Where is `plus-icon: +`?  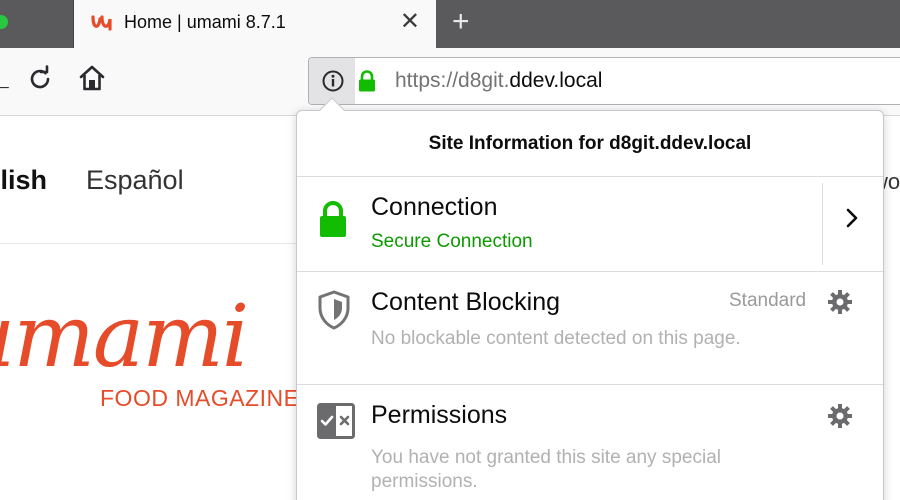
plus-icon: + is located at coordinates (461, 22).